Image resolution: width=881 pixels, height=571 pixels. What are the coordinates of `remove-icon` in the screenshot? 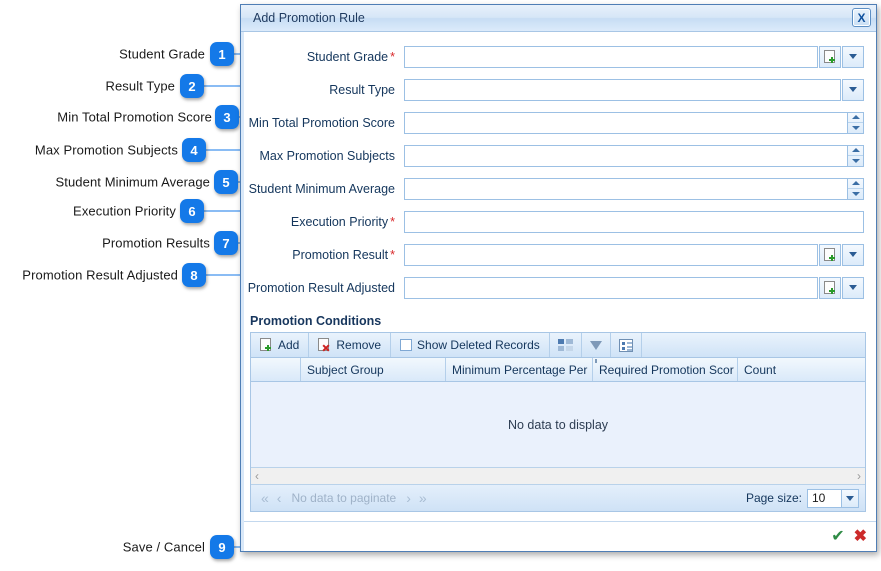 It's located at (324, 345).